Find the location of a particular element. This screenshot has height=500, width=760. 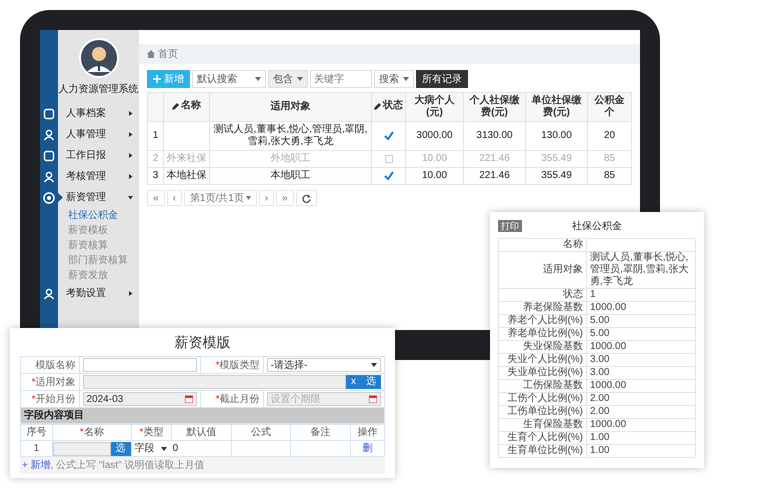

field-label: 养老保险基数 is located at coordinates (542, 308).